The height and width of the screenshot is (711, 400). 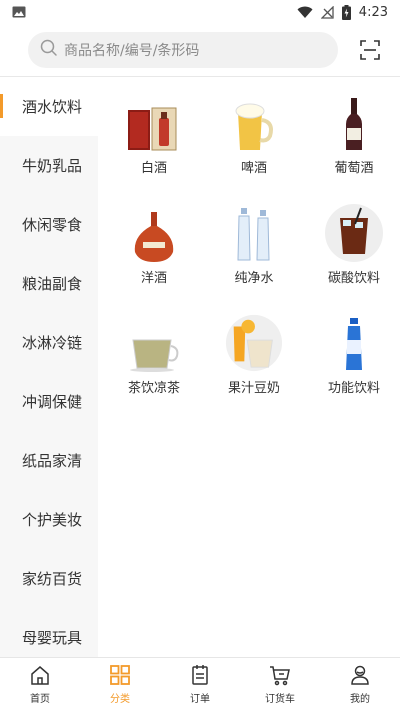 I want to click on sidebar-item-personal-care: 个护美妆, so click(x=49, y=519).